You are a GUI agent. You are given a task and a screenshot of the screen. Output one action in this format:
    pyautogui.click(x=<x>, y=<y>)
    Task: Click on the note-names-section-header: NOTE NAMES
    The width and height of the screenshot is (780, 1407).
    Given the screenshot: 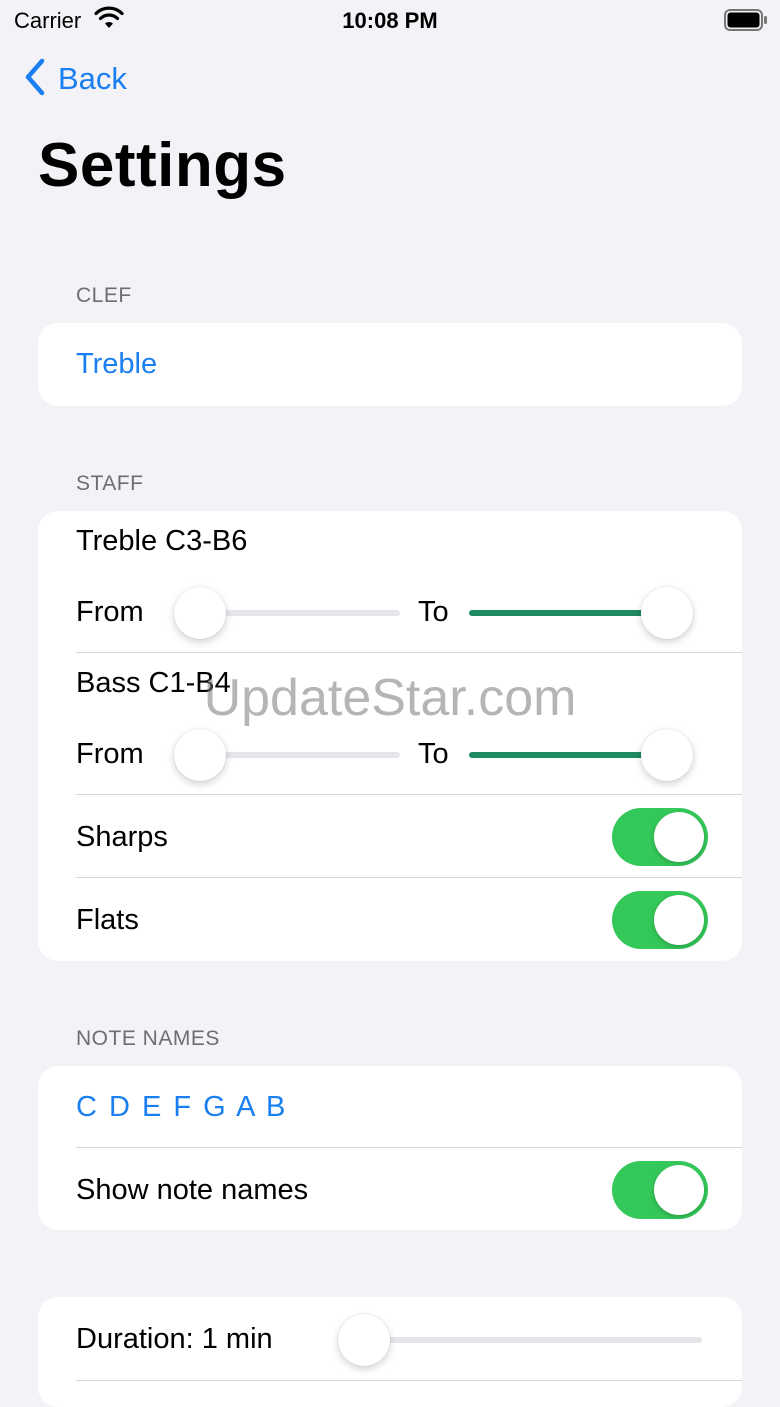 What is the action you would take?
    pyautogui.click(x=148, y=1038)
    